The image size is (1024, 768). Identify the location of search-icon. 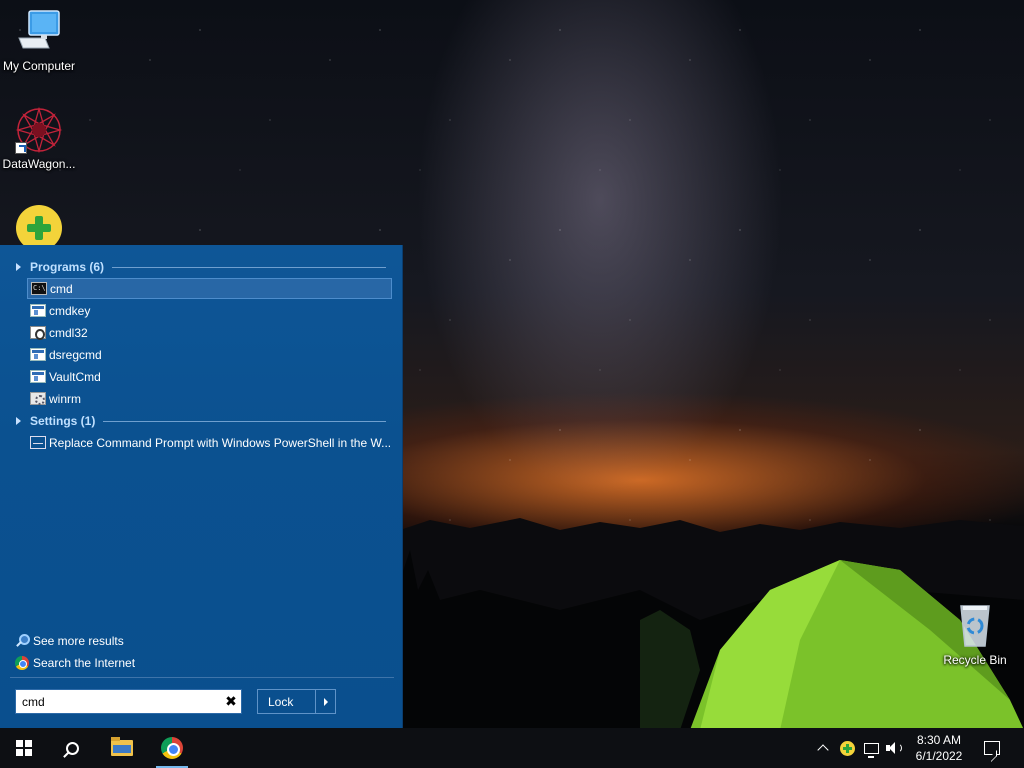
(72, 748).